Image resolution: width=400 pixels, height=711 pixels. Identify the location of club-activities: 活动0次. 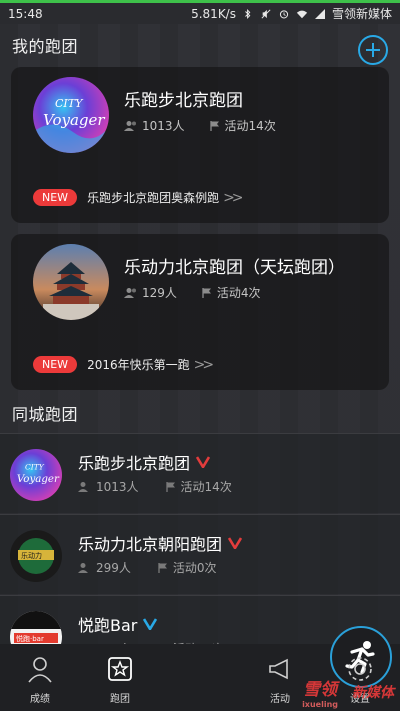
(194, 568).